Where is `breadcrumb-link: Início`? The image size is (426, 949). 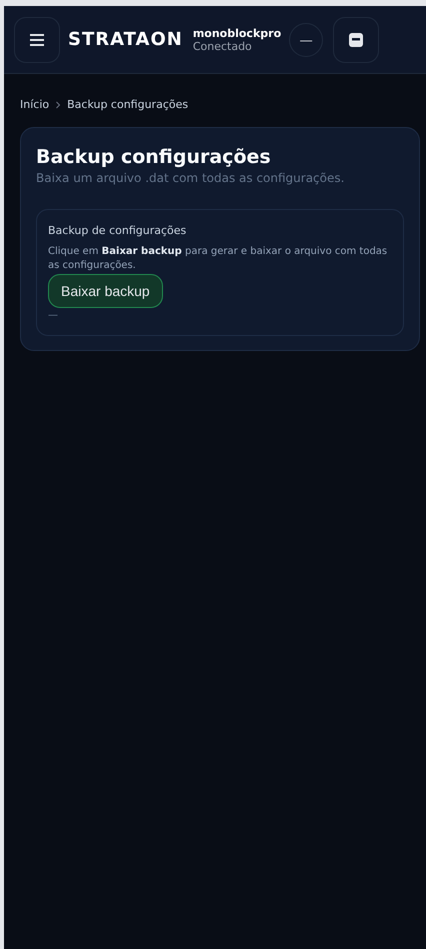 breadcrumb-link: Início is located at coordinates (35, 104).